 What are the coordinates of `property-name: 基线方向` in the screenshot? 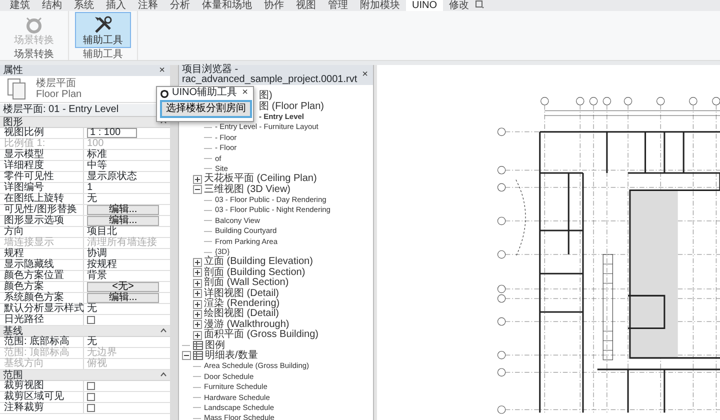 It's located at (42, 364).